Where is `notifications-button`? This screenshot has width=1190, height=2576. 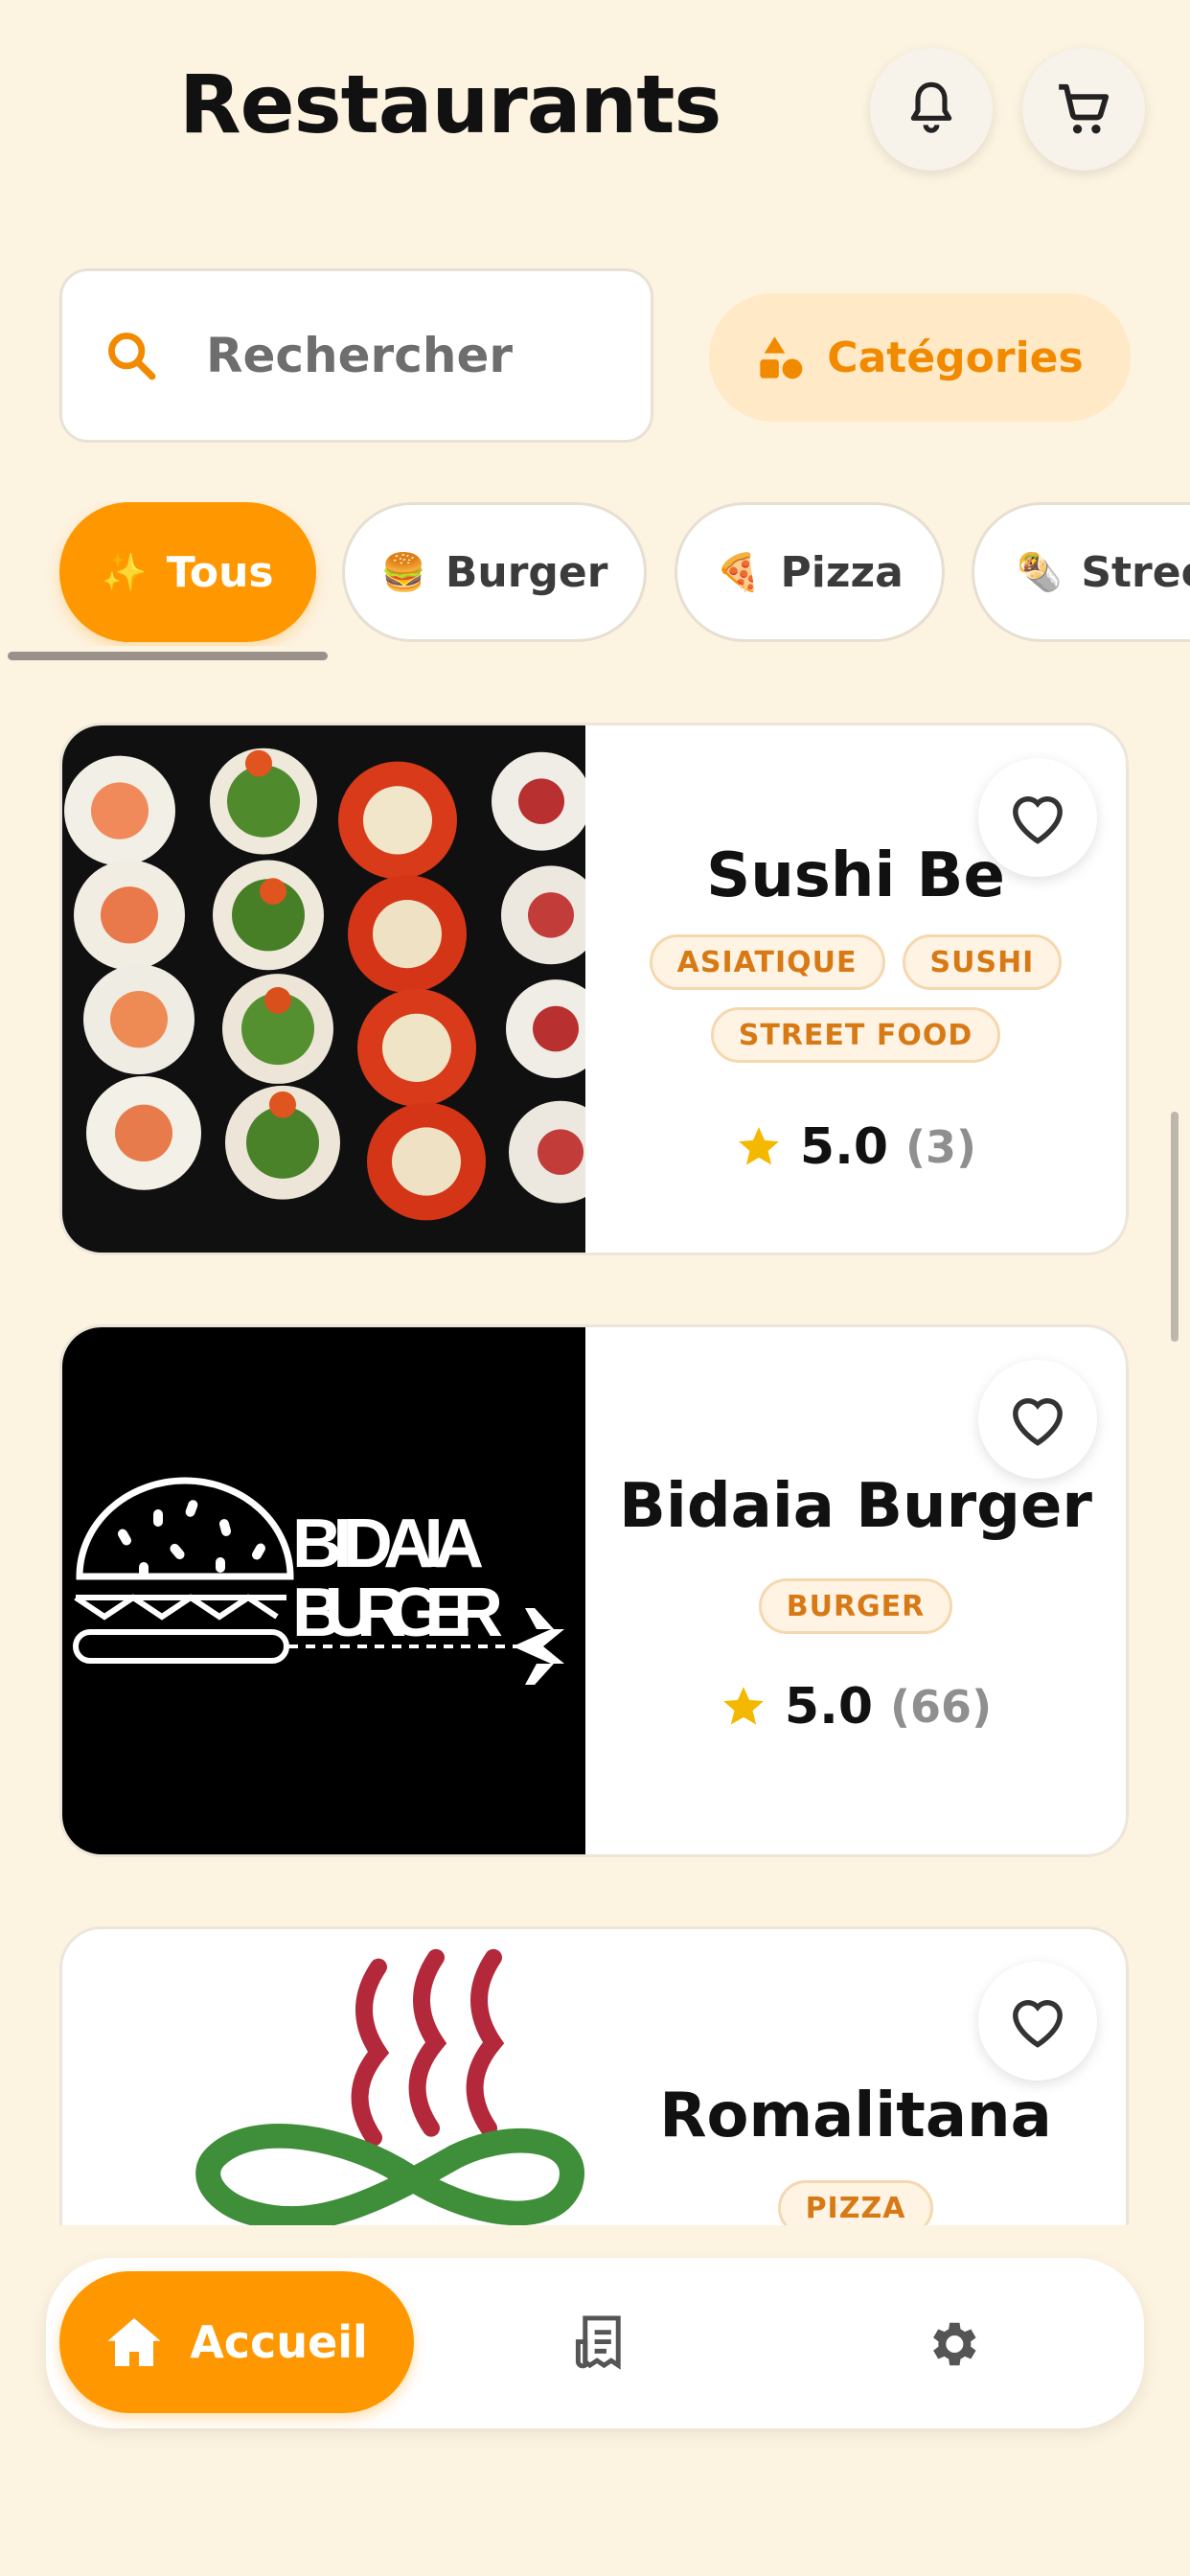 notifications-button is located at coordinates (932, 109).